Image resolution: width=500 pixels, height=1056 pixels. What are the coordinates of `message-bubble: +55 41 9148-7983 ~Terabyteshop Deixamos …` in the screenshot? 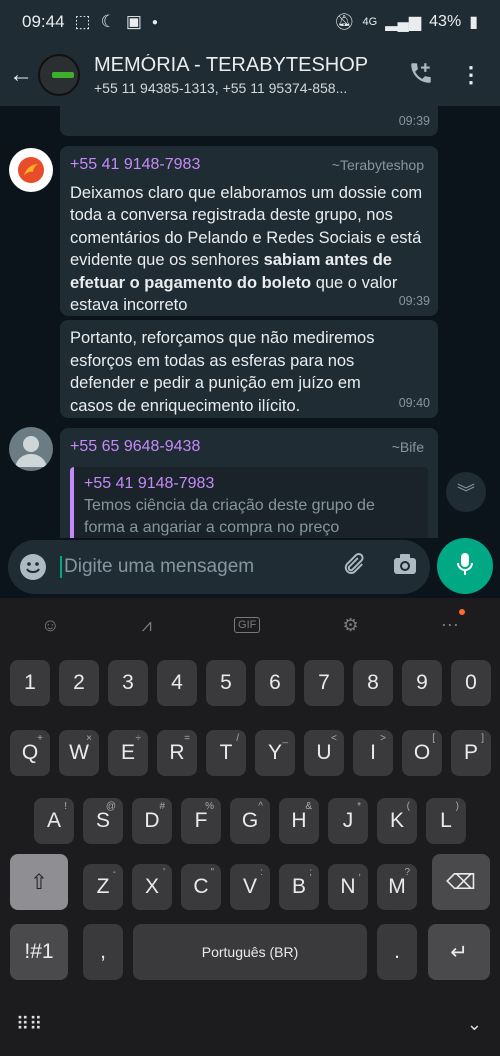 It's located at (249, 231).